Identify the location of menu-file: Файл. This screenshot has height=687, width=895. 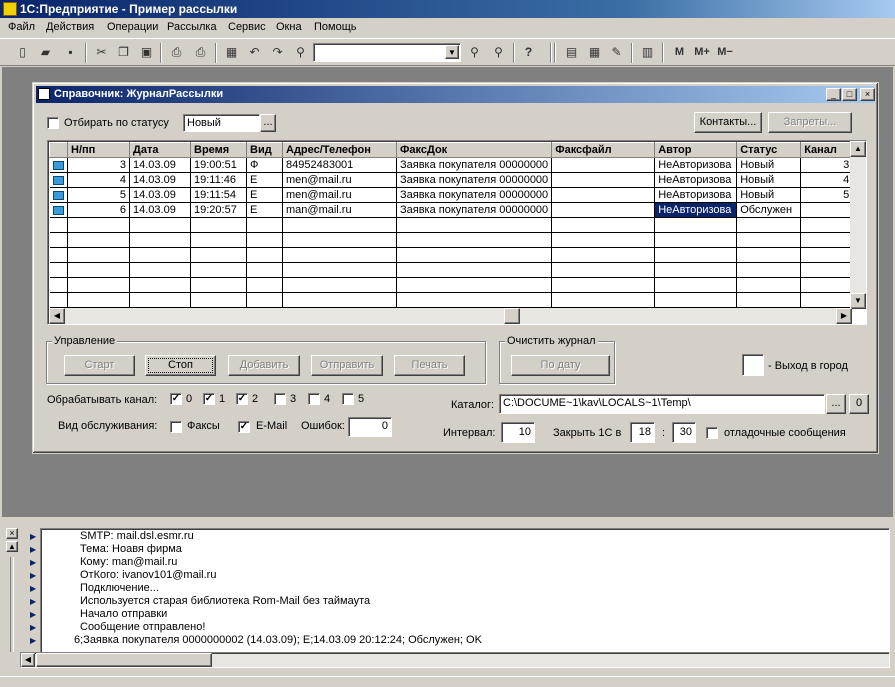
(21, 27).